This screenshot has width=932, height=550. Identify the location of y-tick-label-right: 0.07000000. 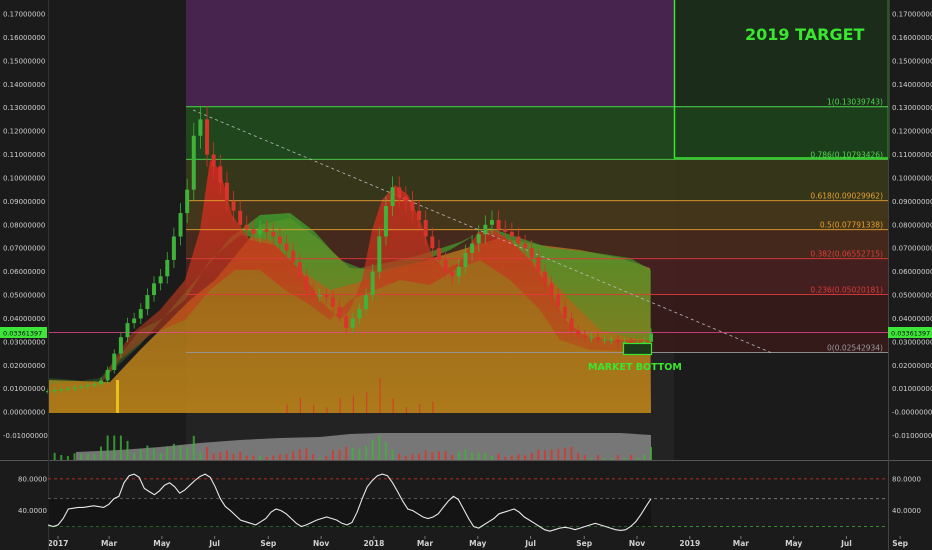
(912, 249).